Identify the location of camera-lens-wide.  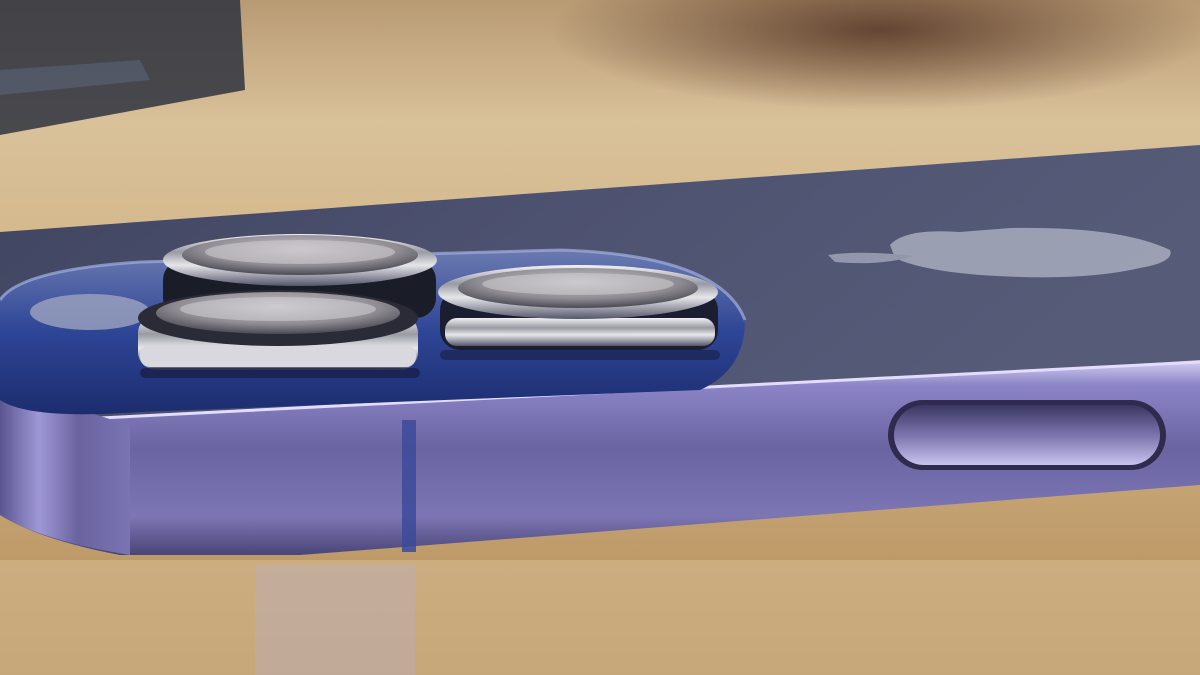
(278, 330).